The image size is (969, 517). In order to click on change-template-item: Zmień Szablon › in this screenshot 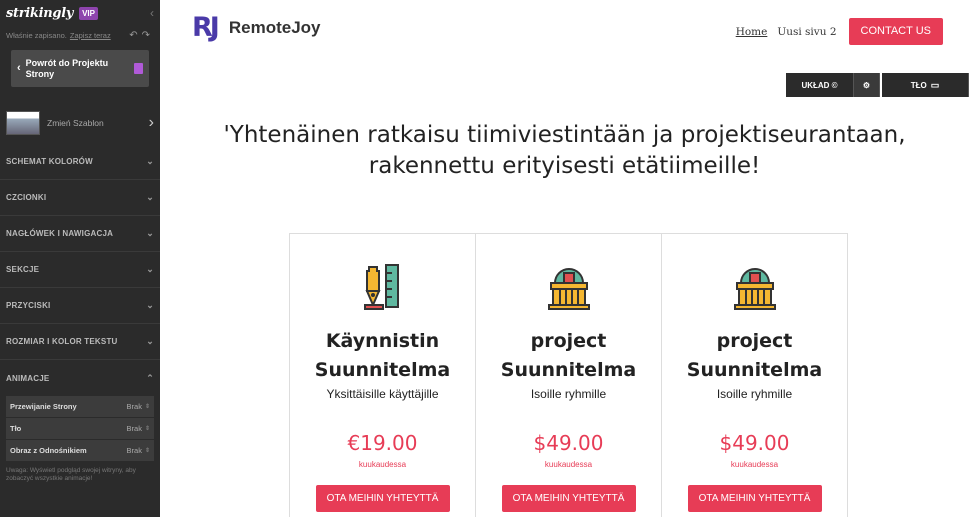, I will do `click(80, 123)`.